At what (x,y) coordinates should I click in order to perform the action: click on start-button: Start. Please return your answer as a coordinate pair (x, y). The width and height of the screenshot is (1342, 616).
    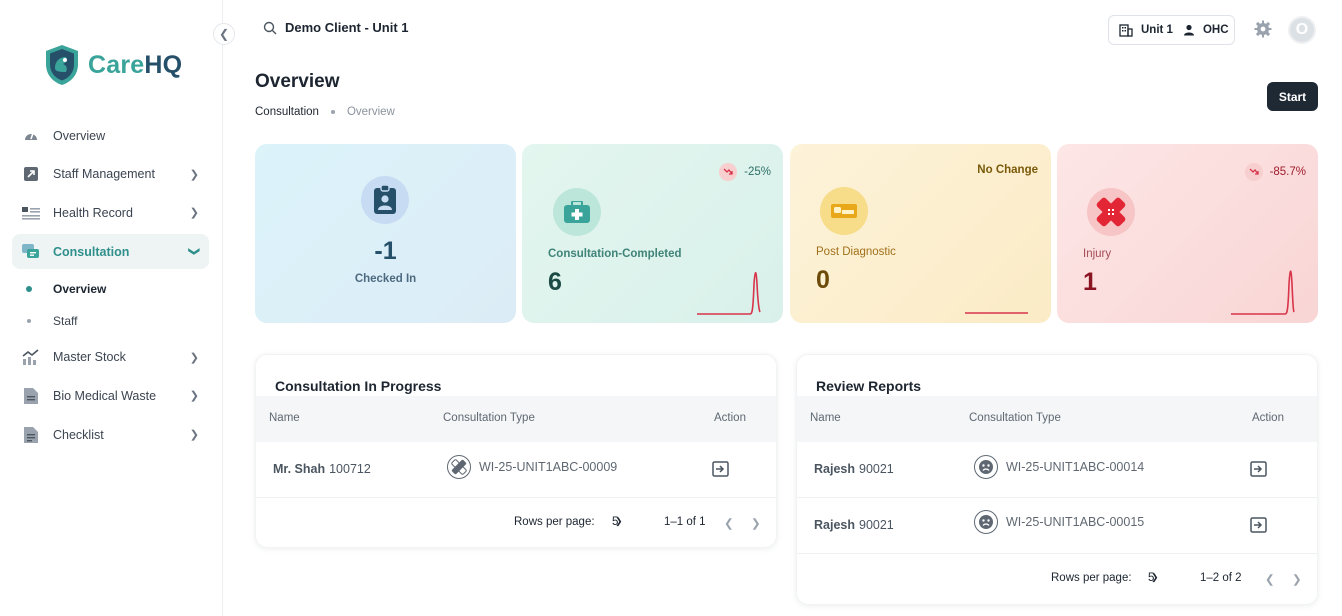
    Looking at the image, I should click on (1292, 96).